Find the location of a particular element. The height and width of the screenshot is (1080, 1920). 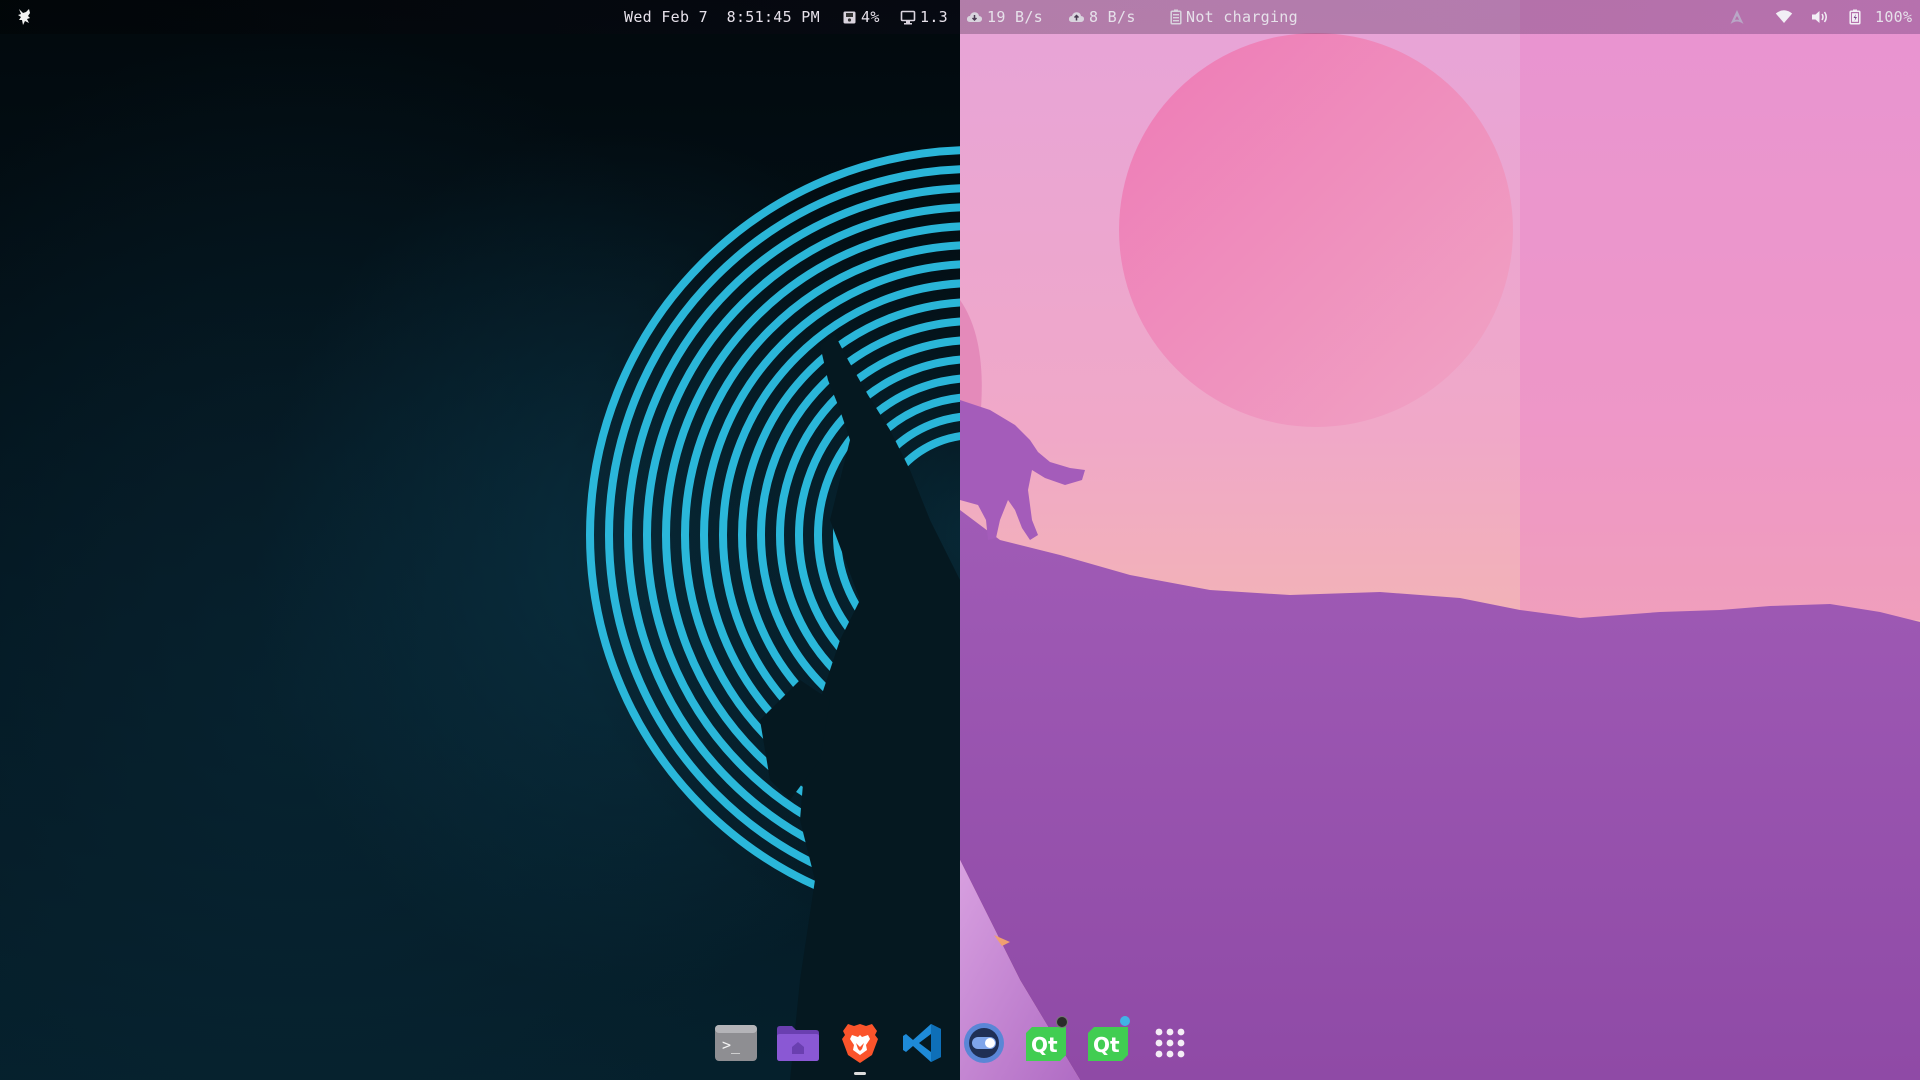

clock-text: Wed Feb 7 8:51:45 PM is located at coordinates (722, 17).